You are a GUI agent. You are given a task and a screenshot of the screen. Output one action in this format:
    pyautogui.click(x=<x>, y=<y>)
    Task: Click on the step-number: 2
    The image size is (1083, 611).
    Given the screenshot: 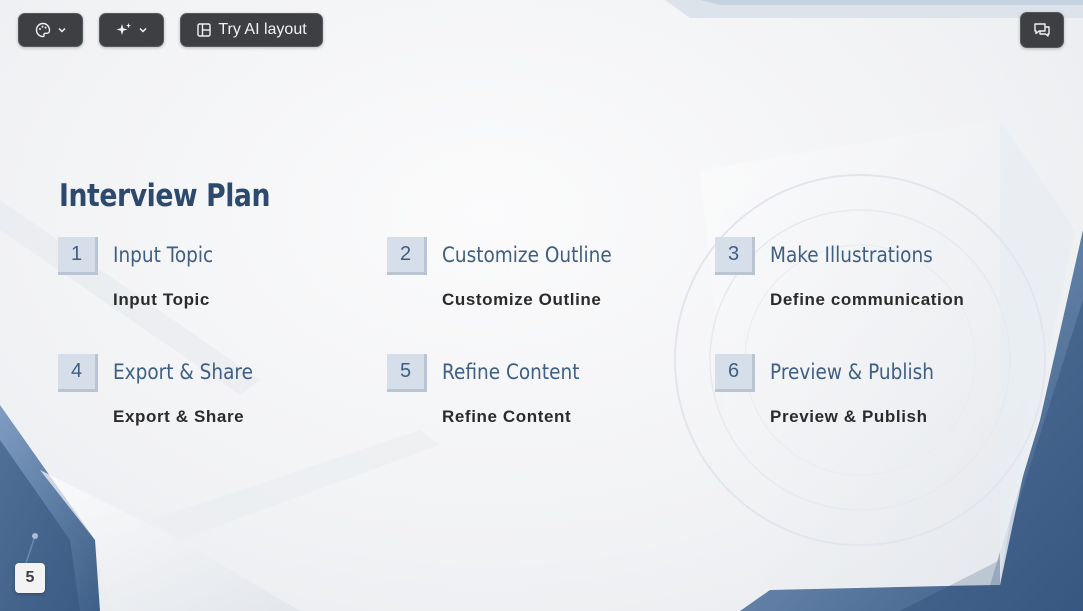 What is the action you would take?
    pyautogui.click(x=407, y=256)
    